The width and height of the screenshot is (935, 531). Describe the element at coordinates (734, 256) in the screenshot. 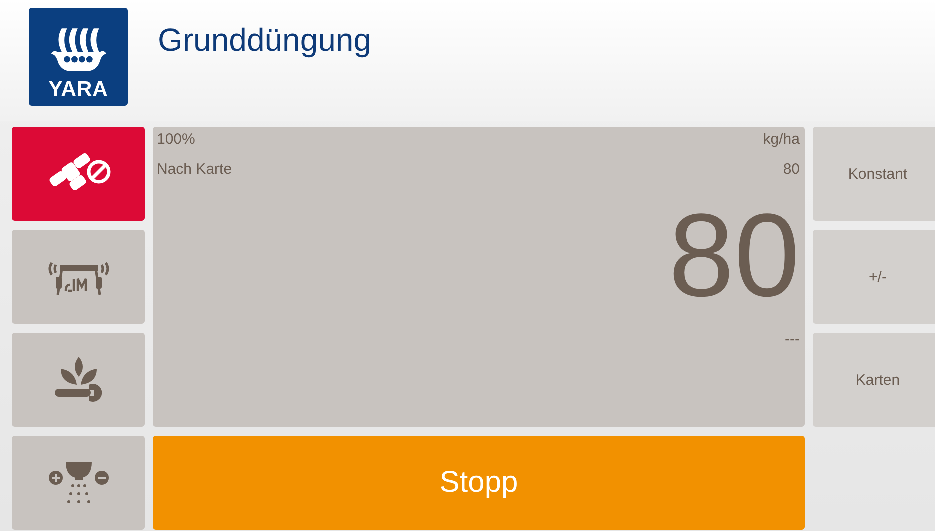

I see `rate-value: 80` at that location.